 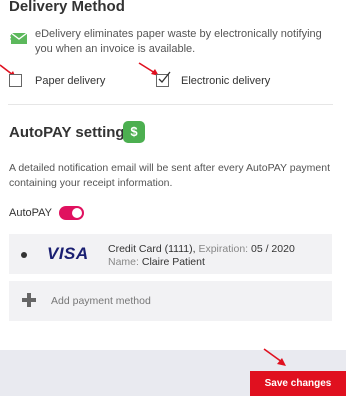 What do you see at coordinates (273, 249) in the screenshot?
I see `expiration-value: 05 / 2020` at bounding box center [273, 249].